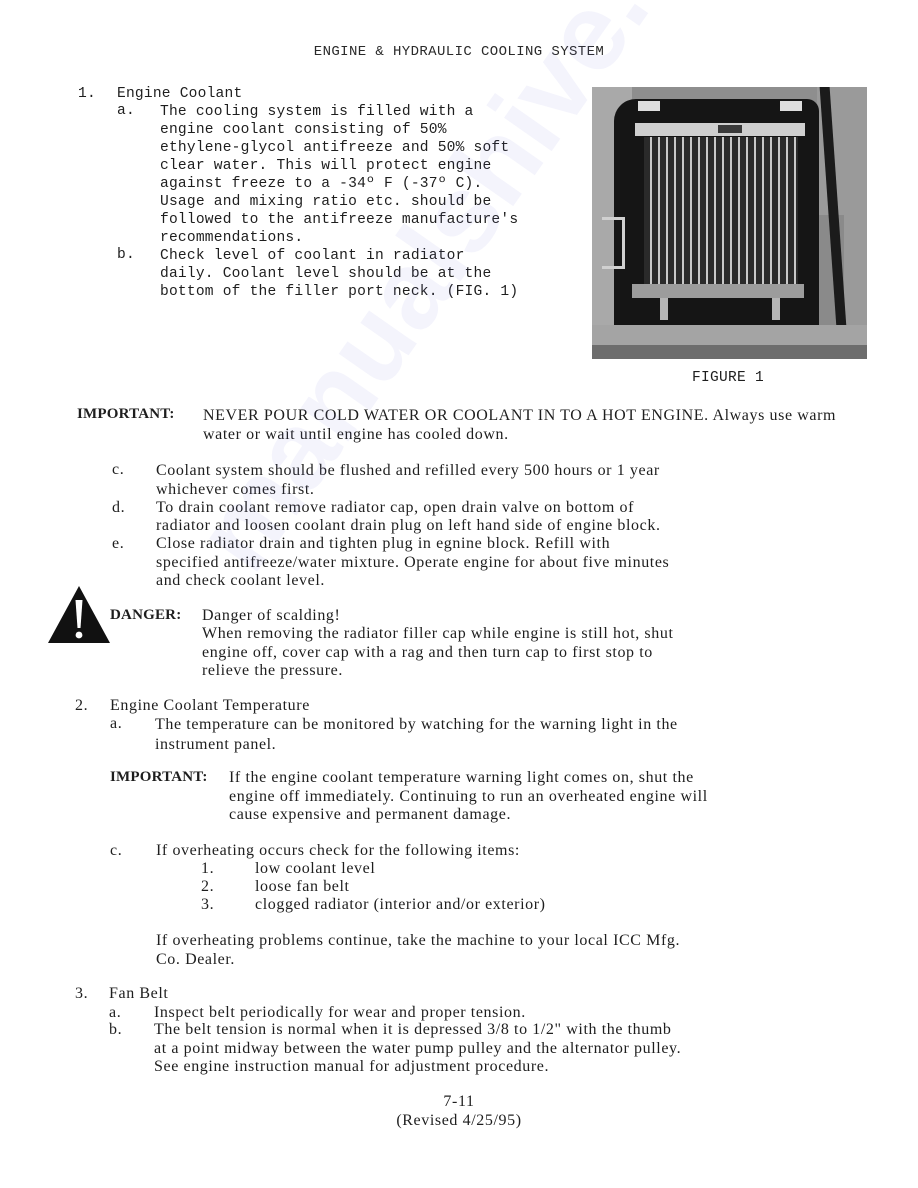 The height and width of the screenshot is (1188, 918). Describe the element at coordinates (315, 868) in the screenshot. I see `subitem-text: low coolant level` at that location.